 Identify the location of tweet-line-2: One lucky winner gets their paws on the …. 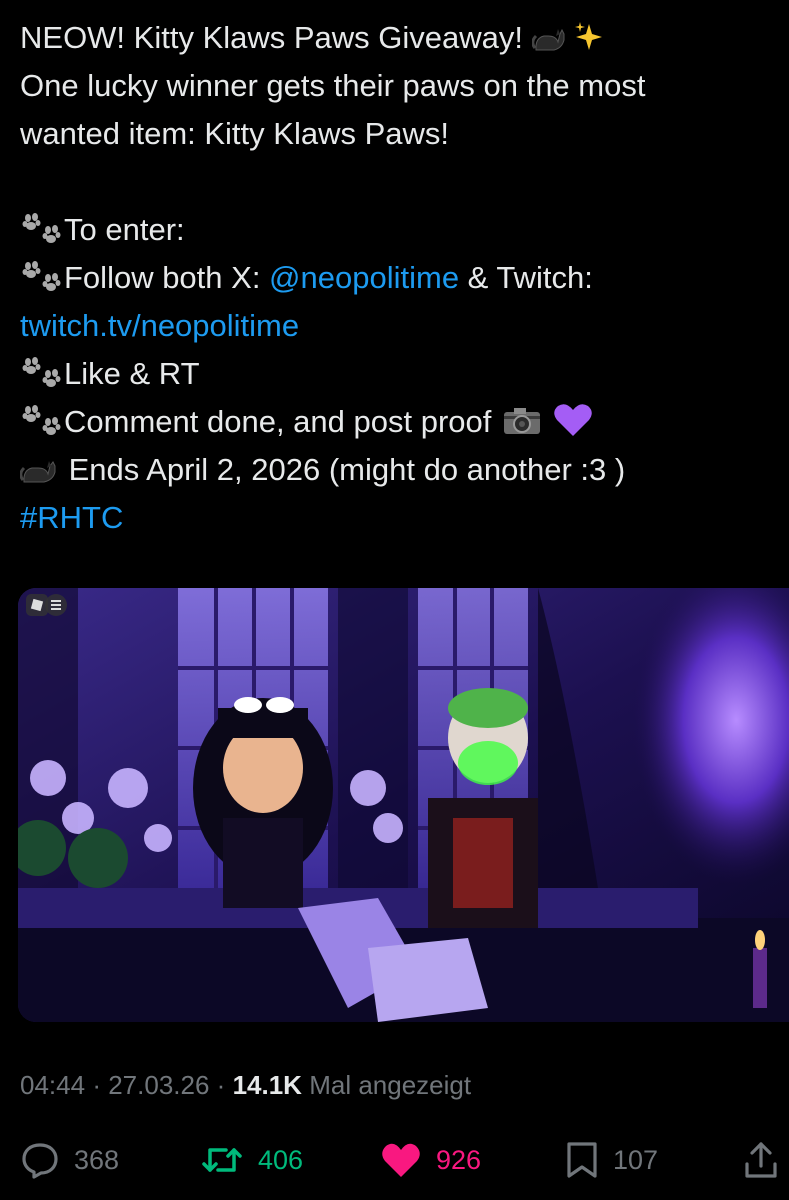
(333, 85).